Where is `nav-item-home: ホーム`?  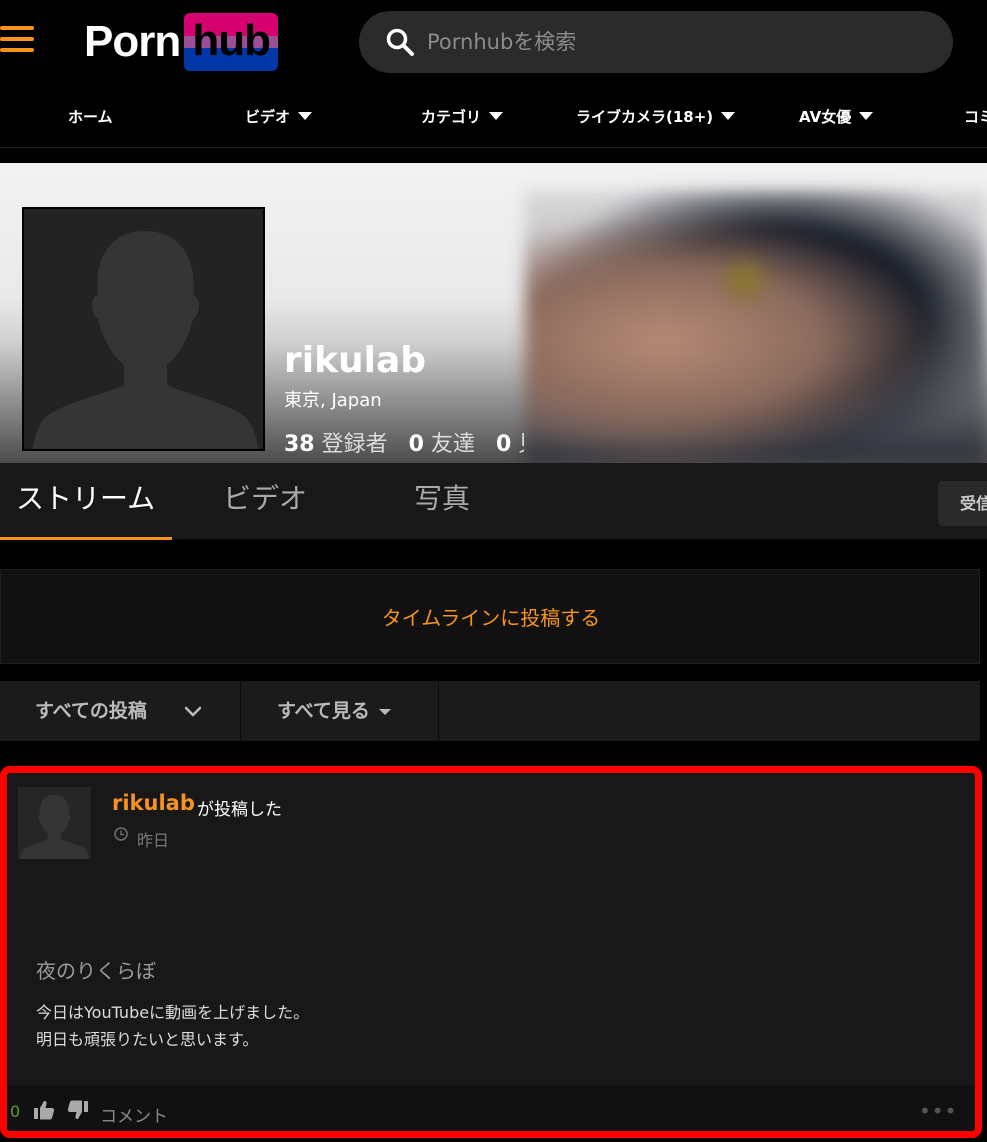
nav-item-home: ホーム is located at coordinates (90, 116).